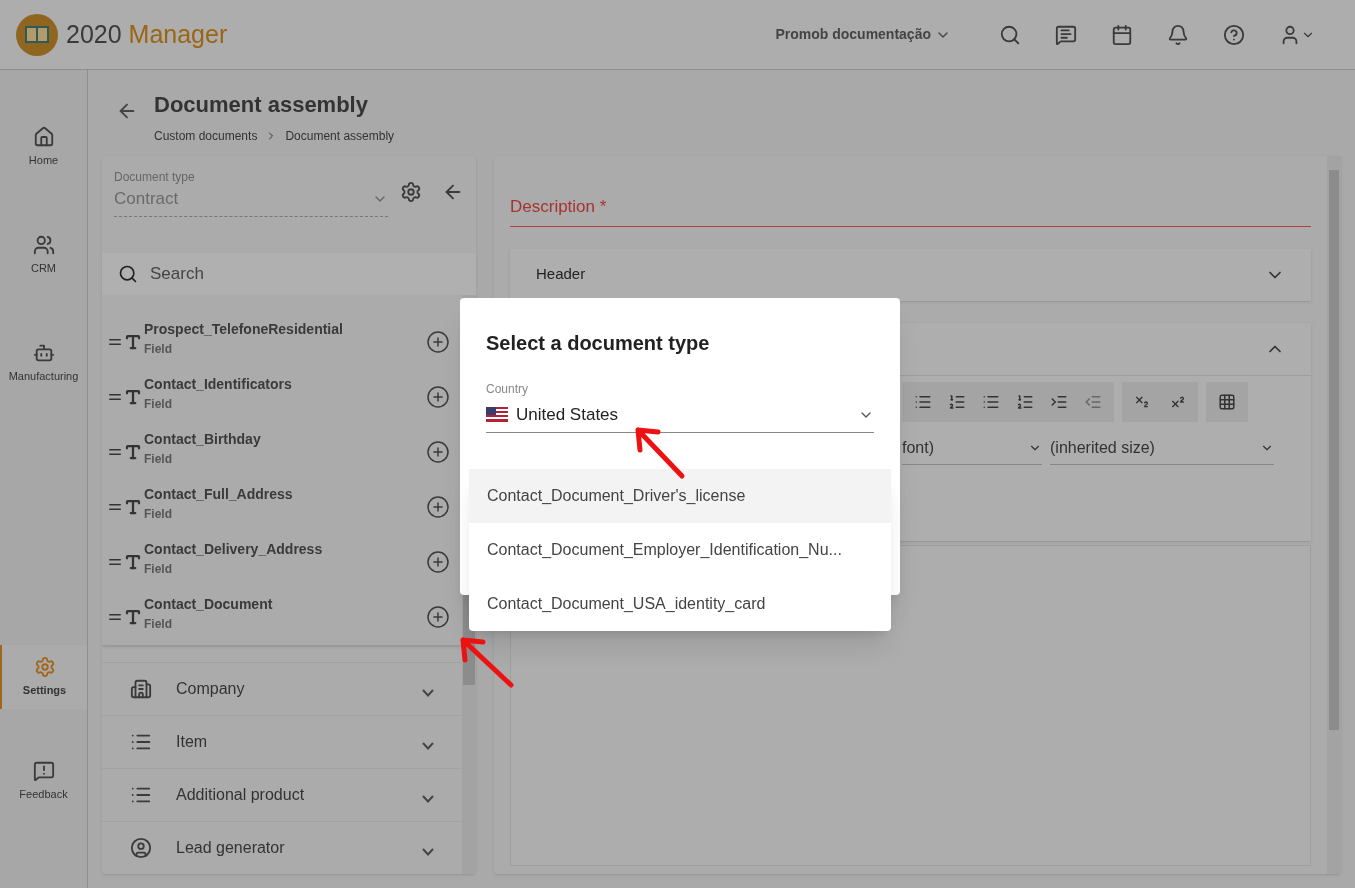 This screenshot has height=888, width=1355. I want to click on description-field: Description *, so click(910, 210).